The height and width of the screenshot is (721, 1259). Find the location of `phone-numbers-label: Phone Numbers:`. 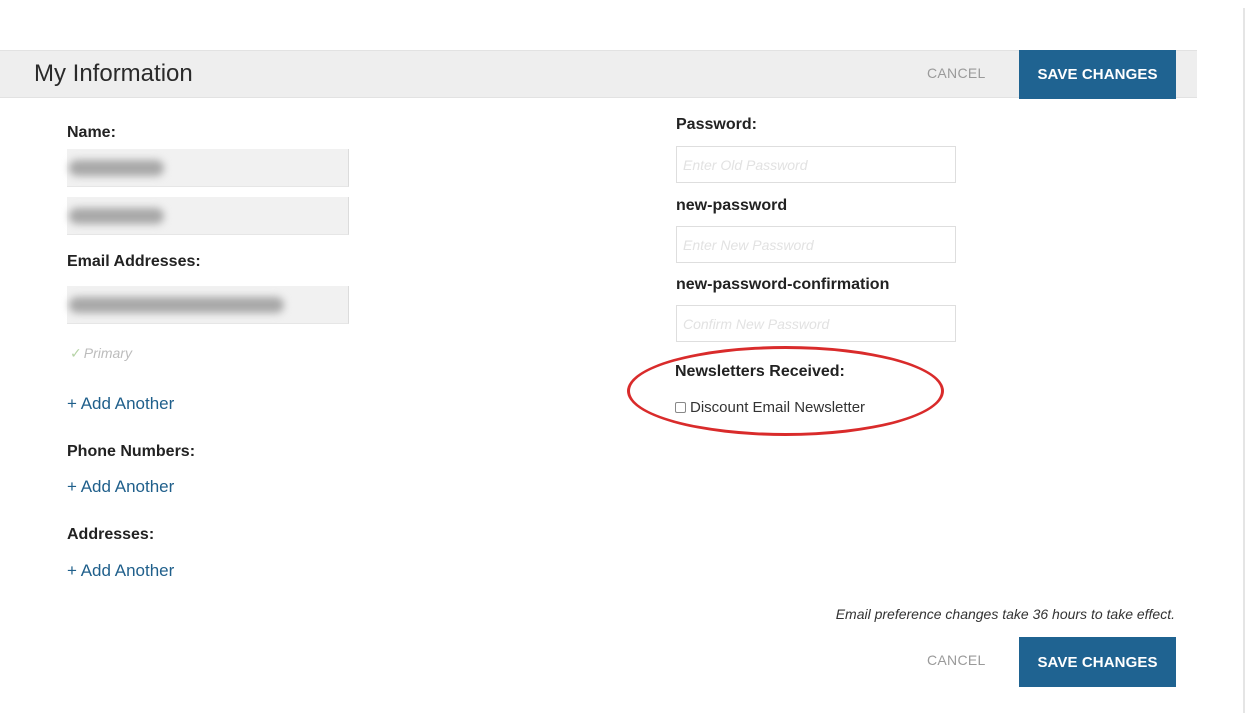

phone-numbers-label: Phone Numbers: is located at coordinates (131, 451).